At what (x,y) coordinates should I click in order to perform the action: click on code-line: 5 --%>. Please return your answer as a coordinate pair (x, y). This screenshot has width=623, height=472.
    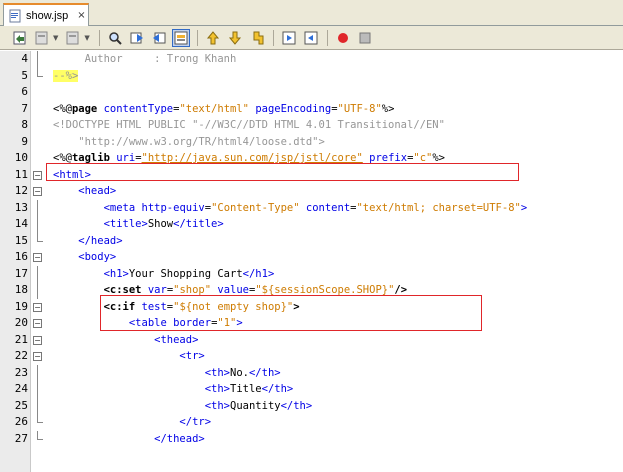
    Looking at the image, I should click on (311, 76).